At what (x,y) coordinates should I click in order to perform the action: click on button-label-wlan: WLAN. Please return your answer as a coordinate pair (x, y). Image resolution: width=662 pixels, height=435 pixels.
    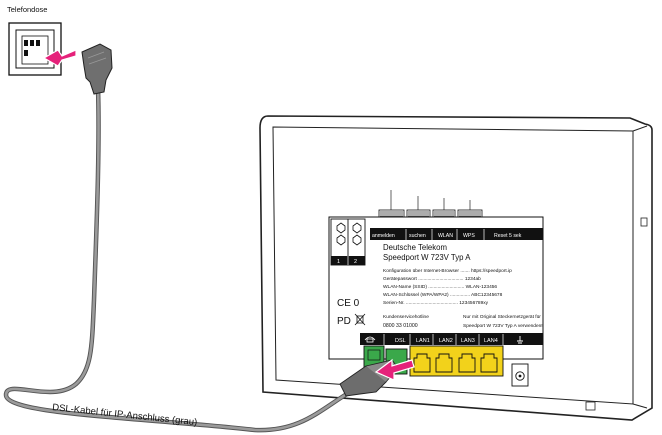
    Looking at the image, I should click on (445, 236).